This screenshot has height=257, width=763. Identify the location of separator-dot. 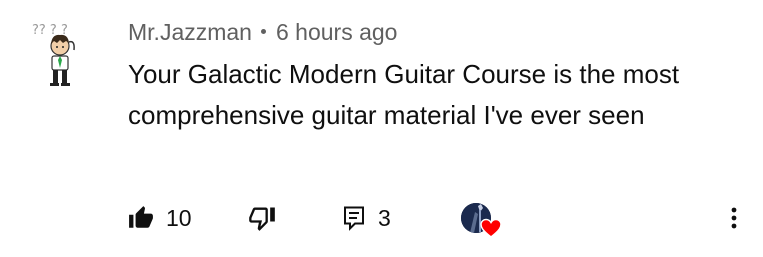
(263, 31).